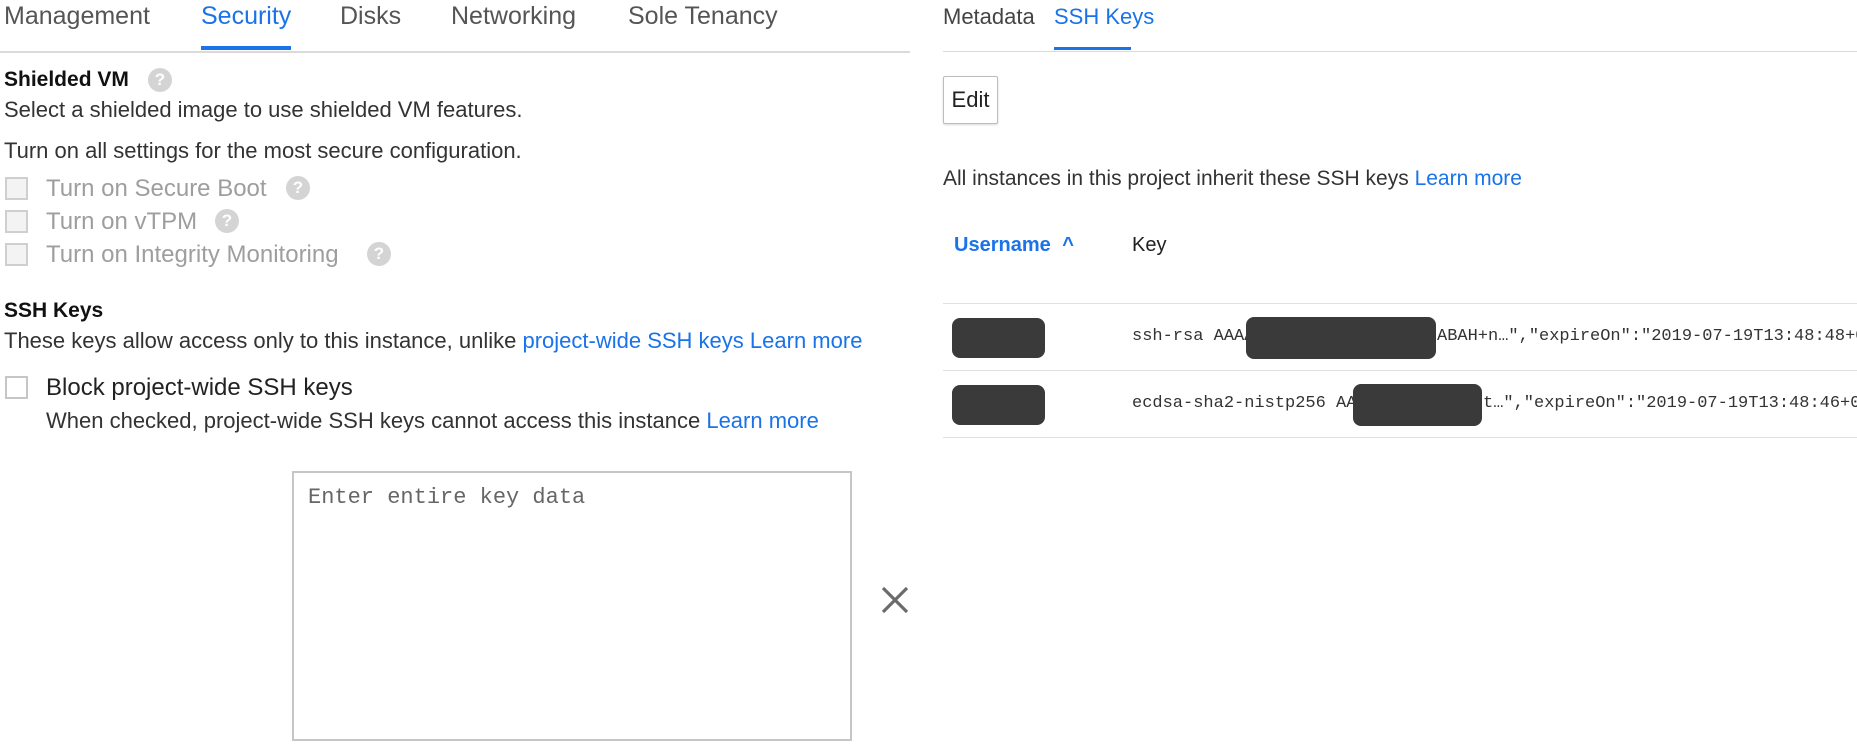 The width and height of the screenshot is (1857, 745). What do you see at coordinates (703, 16) in the screenshot?
I see `tab-sole-tenancy: Sole Tenancy` at bounding box center [703, 16].